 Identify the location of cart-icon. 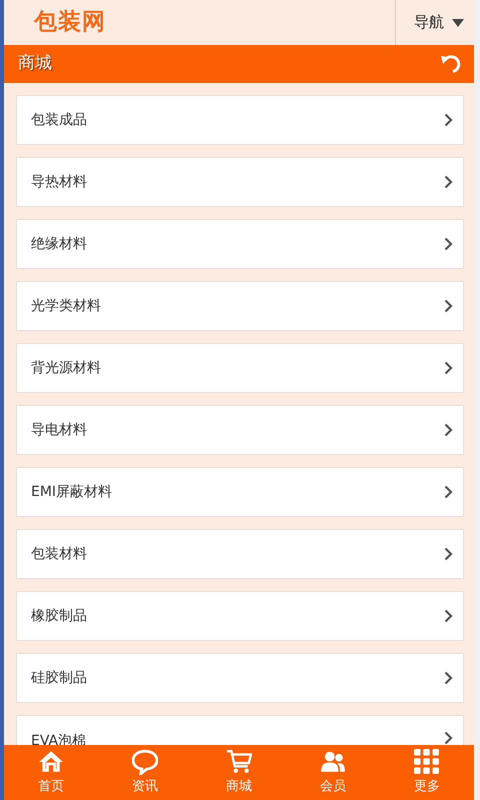
(239, 761).